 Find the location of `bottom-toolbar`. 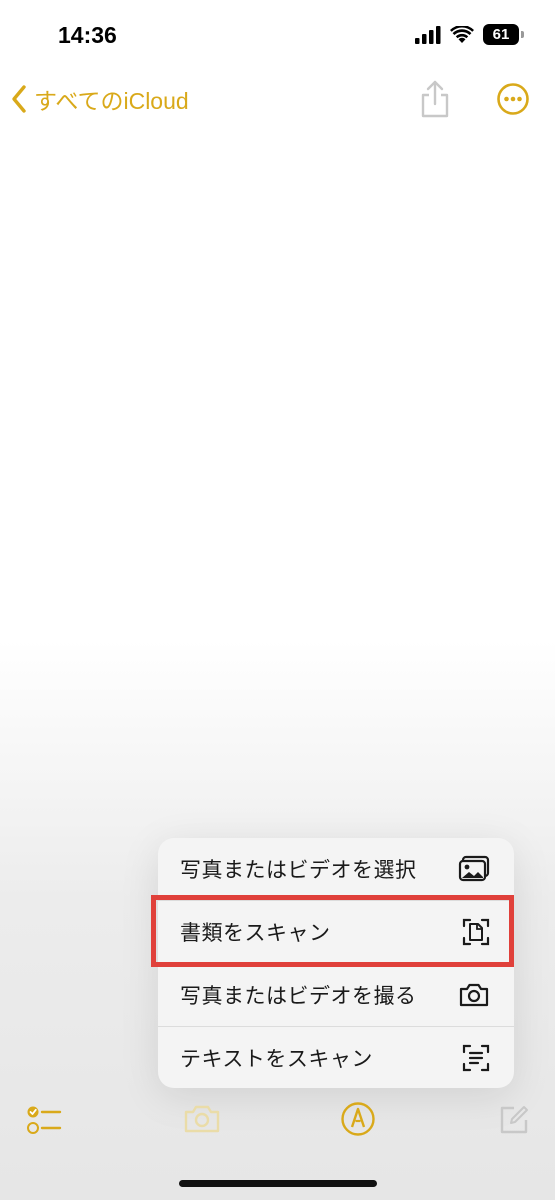

bottom-toolbar is located at coordinates (277, 1123).